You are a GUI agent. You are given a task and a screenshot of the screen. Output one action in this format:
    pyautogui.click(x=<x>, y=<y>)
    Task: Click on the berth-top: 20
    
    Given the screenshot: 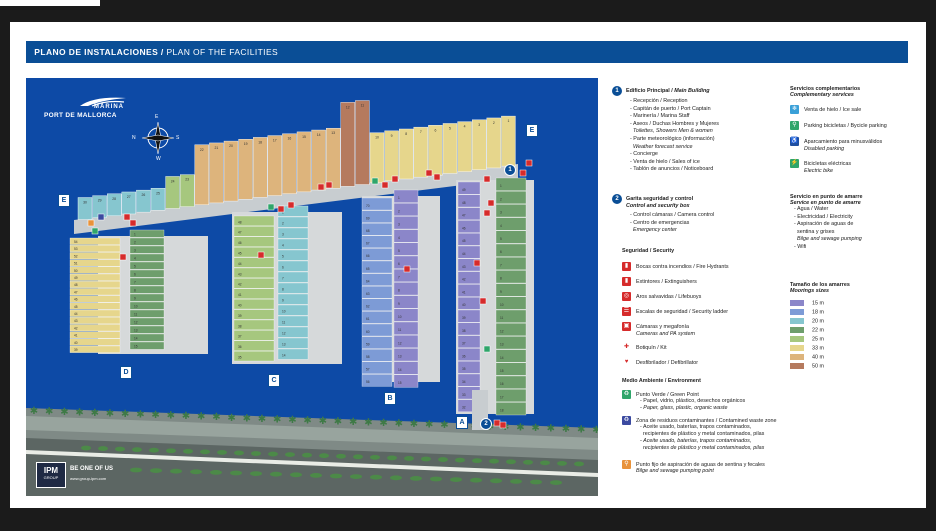 What is the action you would take?
    pyautogui.click(x=231, y=171)
    